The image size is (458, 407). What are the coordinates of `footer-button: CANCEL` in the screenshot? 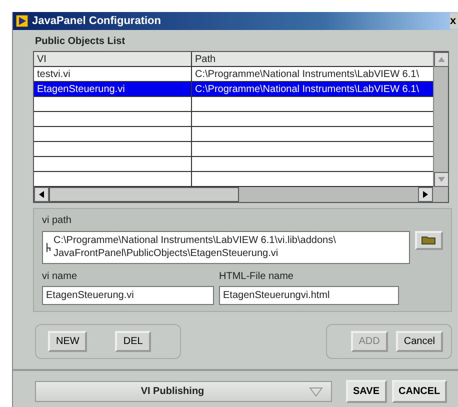 It's located at (420, 391).